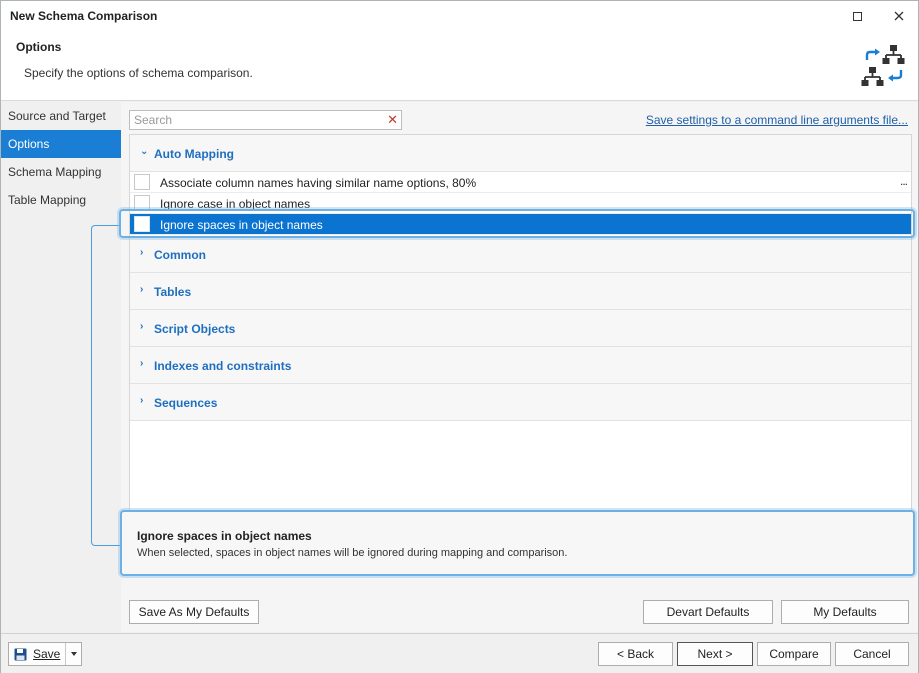 The height and width of the screenshot is (673, 919). I want to click on group-auto-mapping: ⌄ Auto Mapping, so click(520, 153).